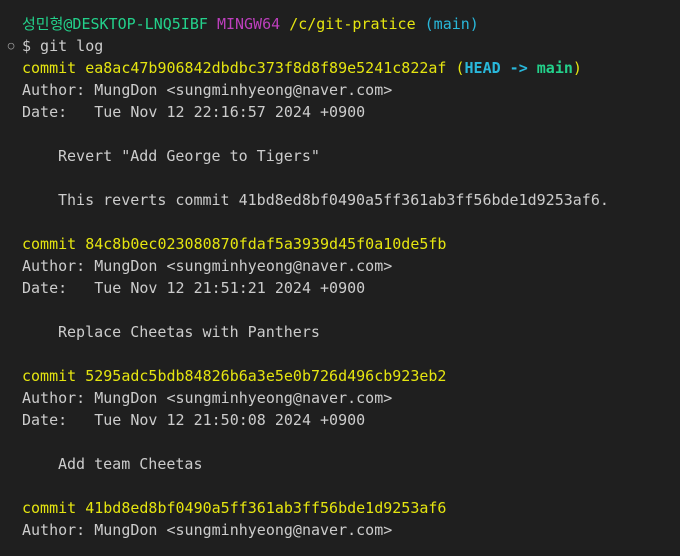  Describe the element at coordinates (451, 24) in the screenshot. I see `prompt-branch: (main)` at that location.